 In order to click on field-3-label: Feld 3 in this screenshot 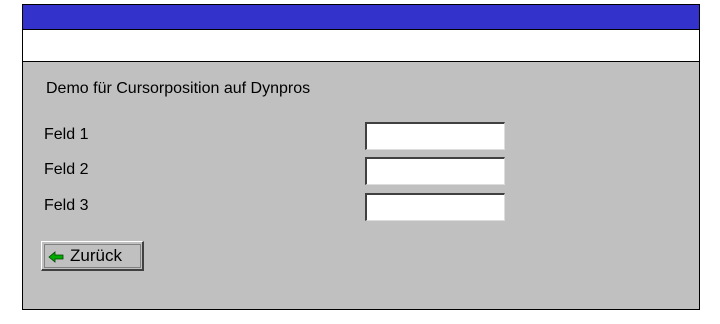, I will do `click(66, 205)`.